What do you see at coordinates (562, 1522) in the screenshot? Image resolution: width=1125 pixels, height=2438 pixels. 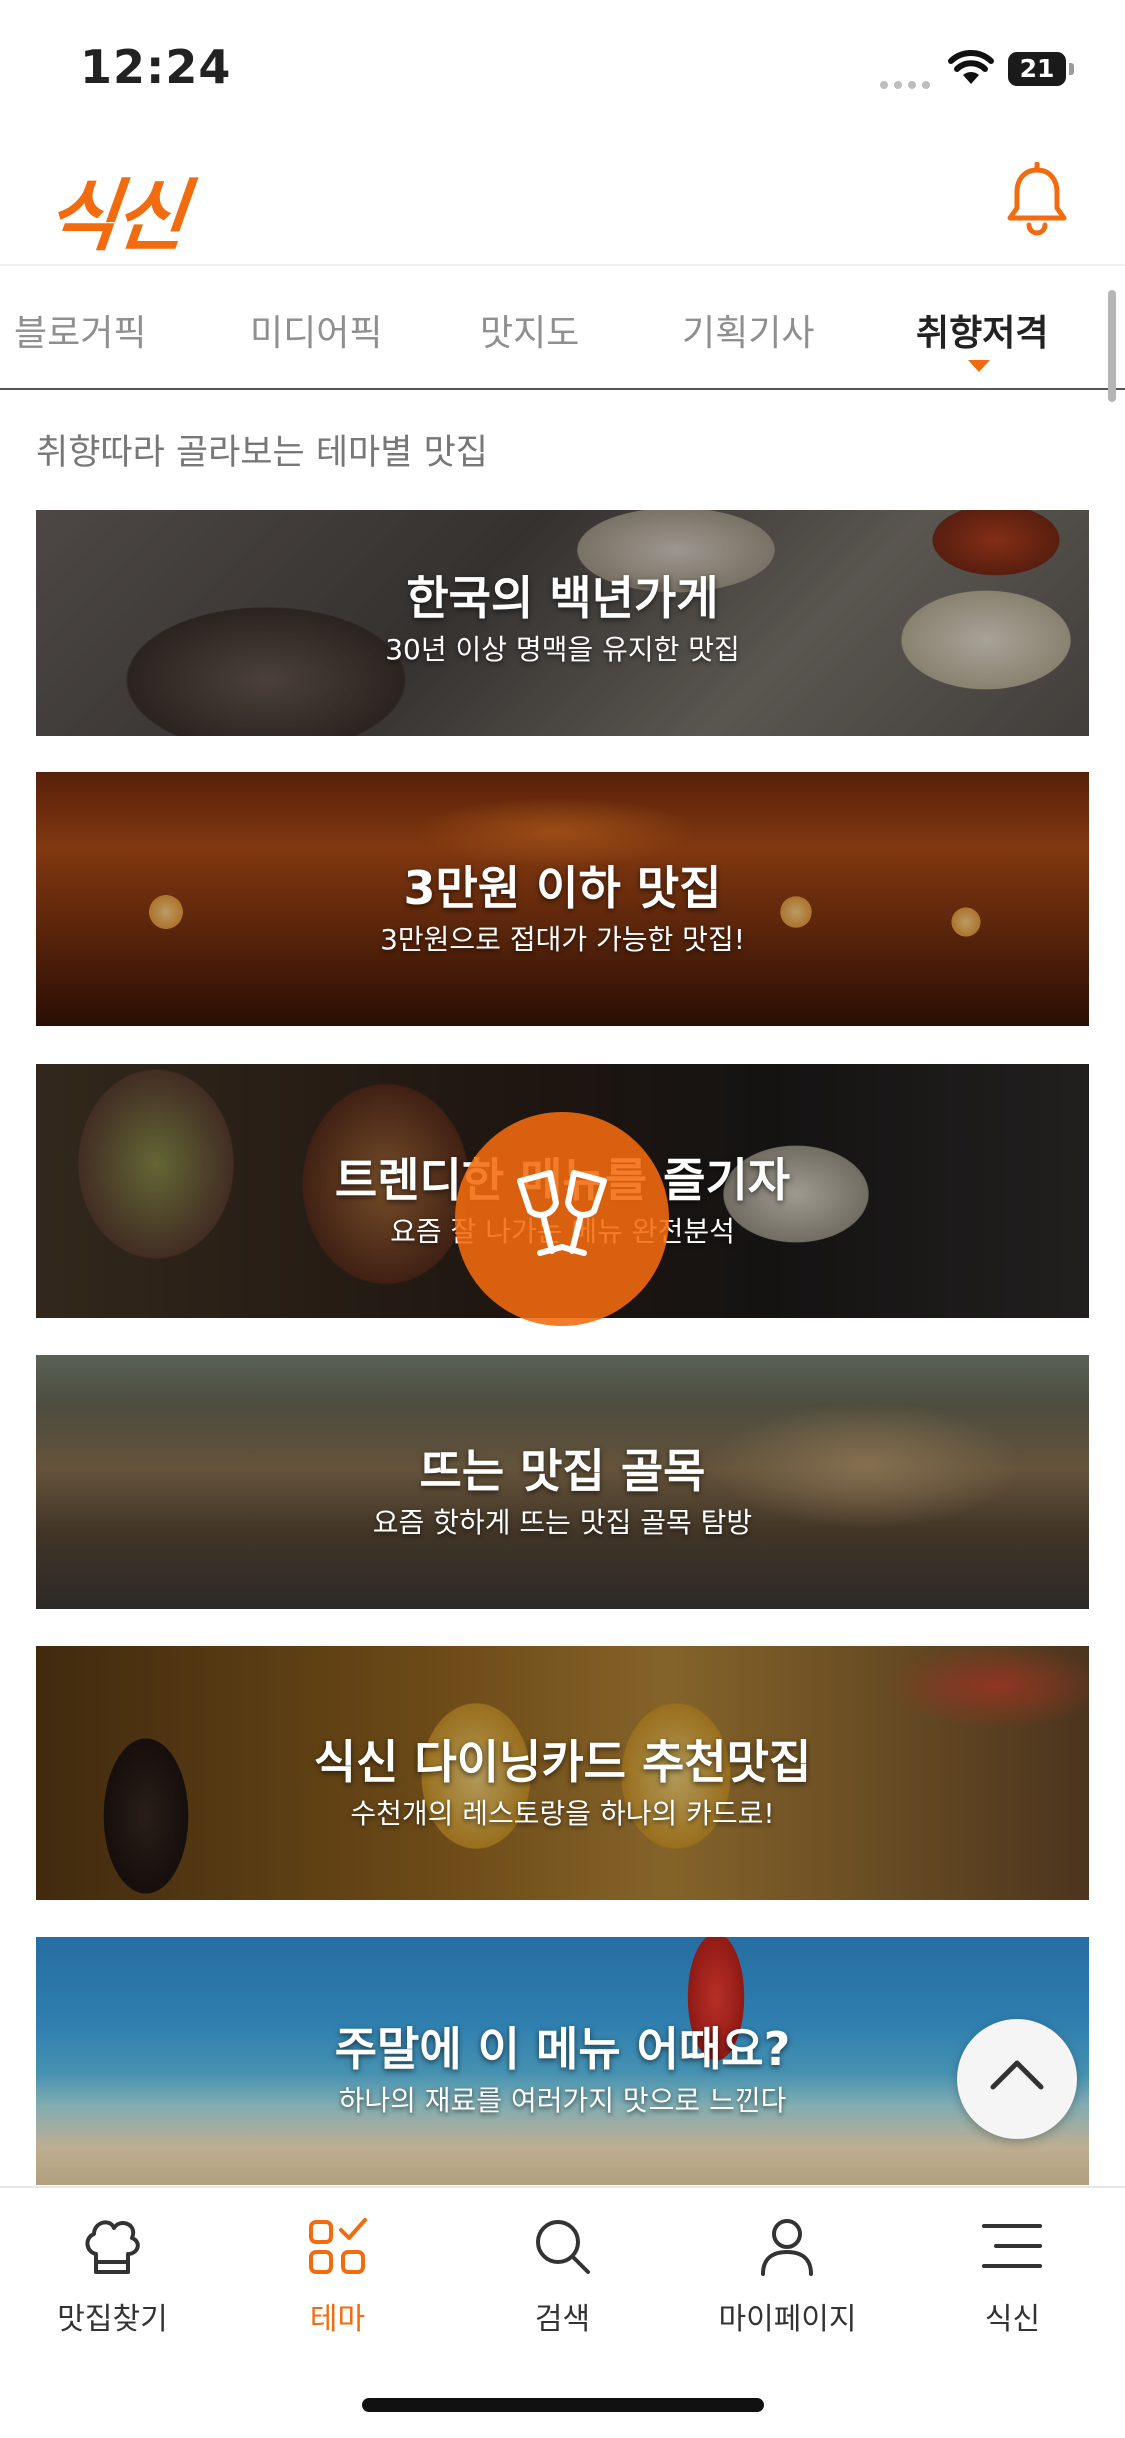 I see `theme-card-subtitle: 요즘 핫하게 뜨는 맛집 골목 탐방` at bounding box center [562, 1522].